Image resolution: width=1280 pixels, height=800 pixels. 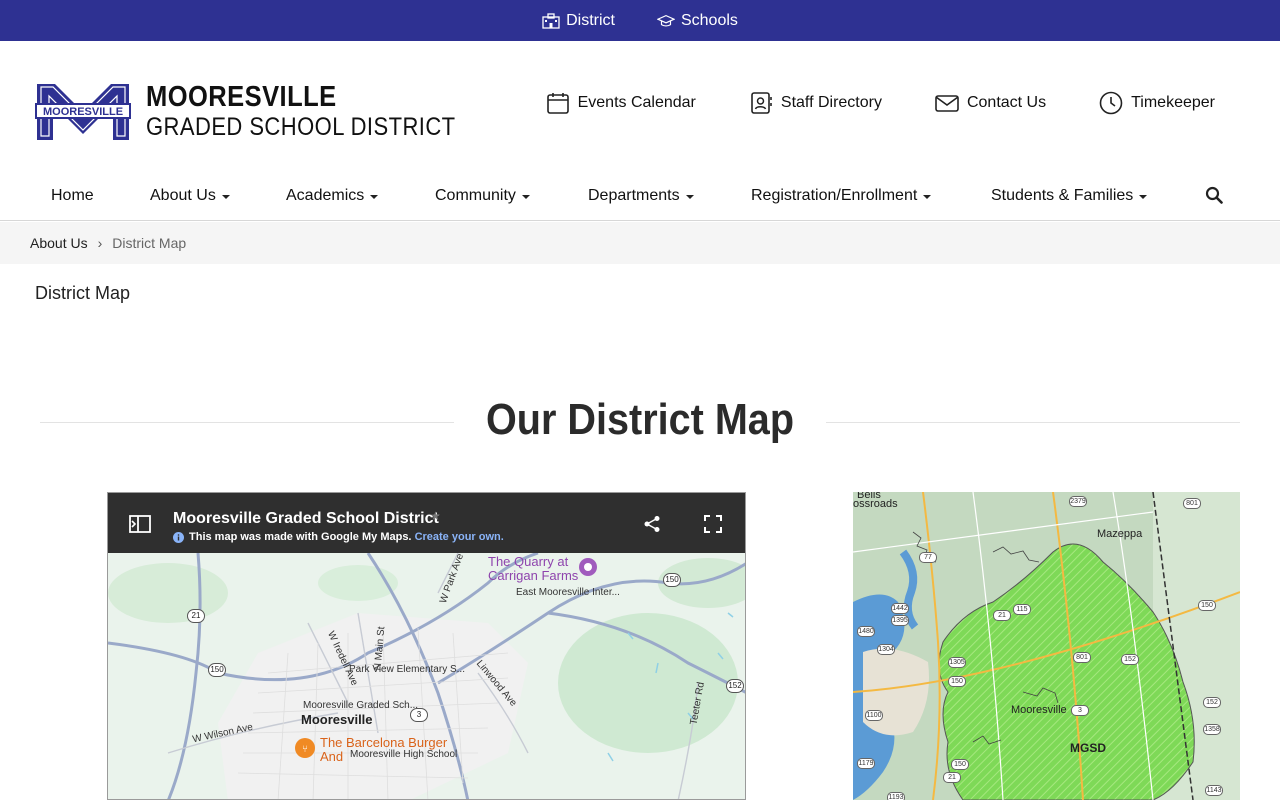 I want to click on timekeeper-link: Timekeeper, so click(x=1157, y=103).